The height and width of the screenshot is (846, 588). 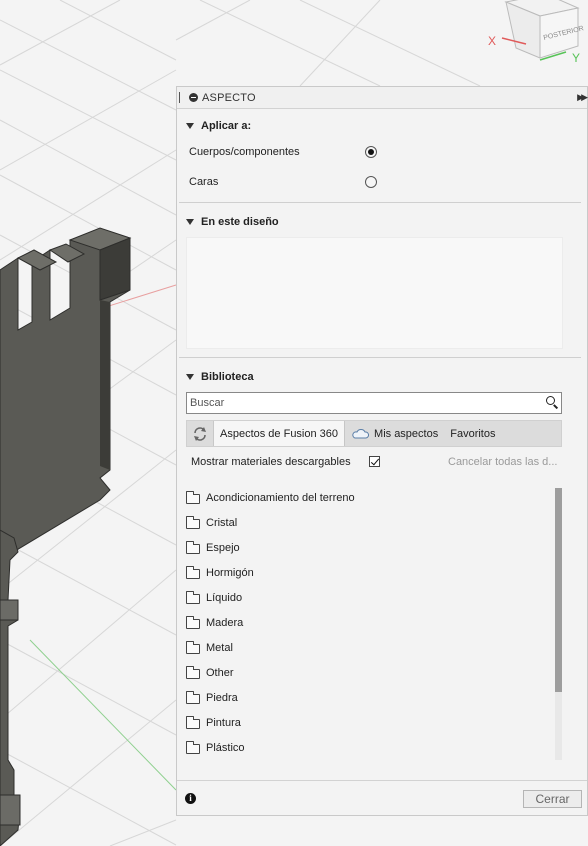 What do you see at coordinates (359, 403) in the screenshot?
I see `search-input` at bounding box center [359, 403].